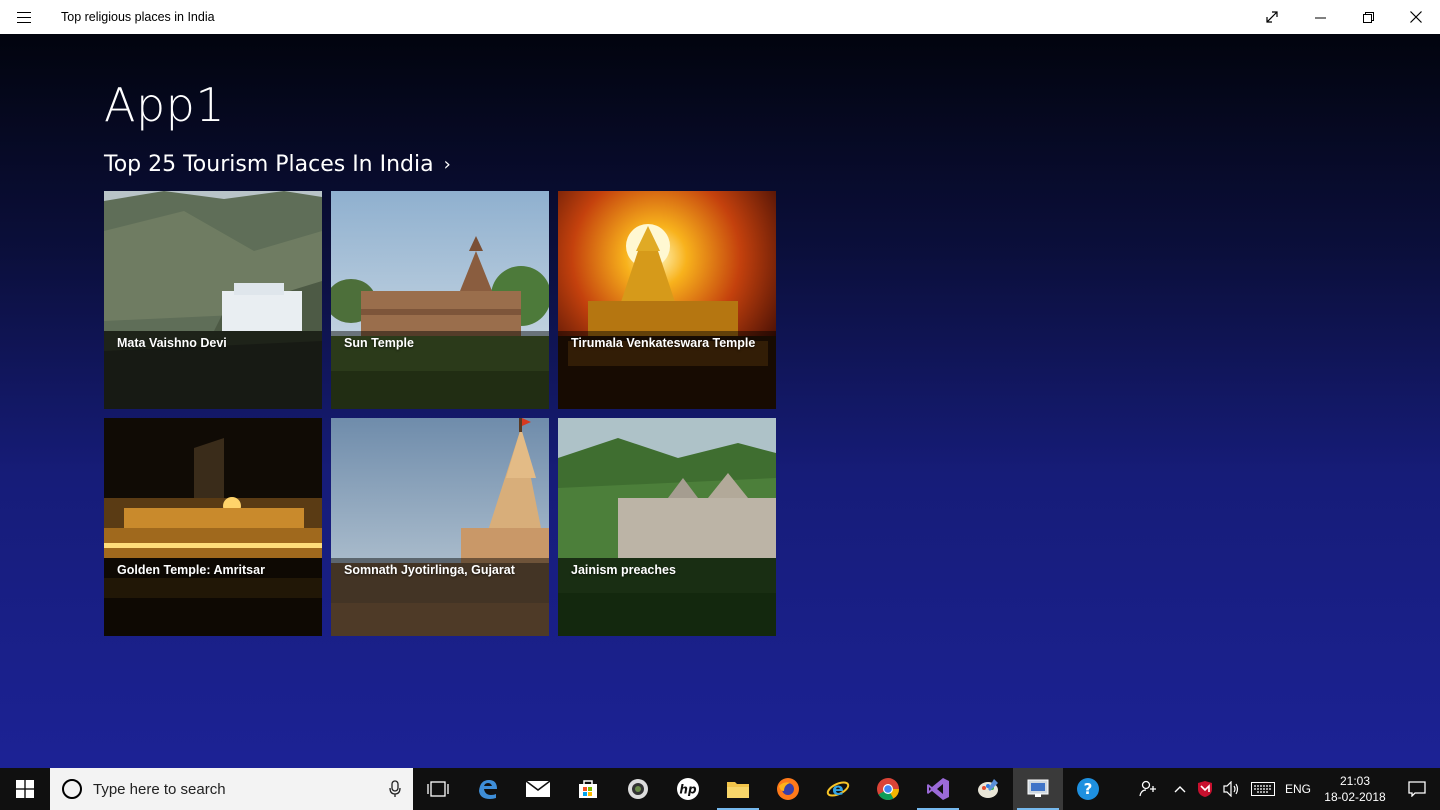 The image size is (1440, 810). I want to click on clock: 21:03 18-02-2018, so click(1355, 789).